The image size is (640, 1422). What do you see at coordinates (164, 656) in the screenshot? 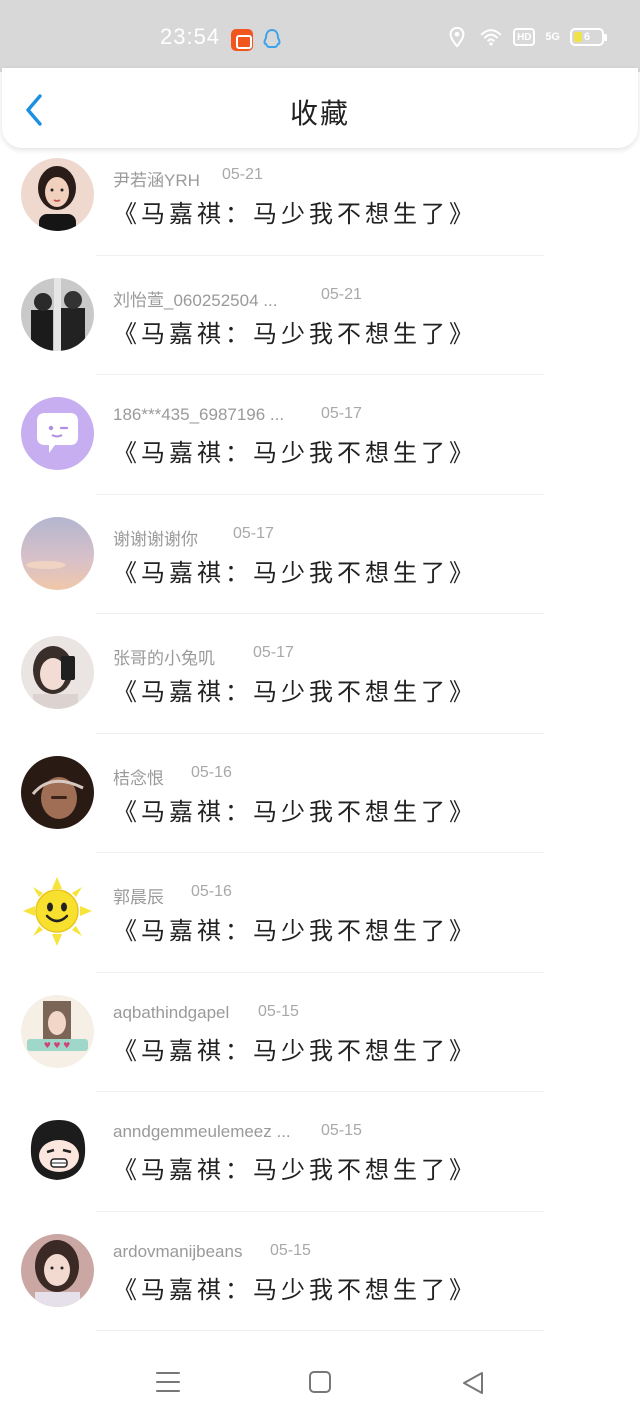
I see `username: 张哥的小兔叽` at bounding box center [164, 656].